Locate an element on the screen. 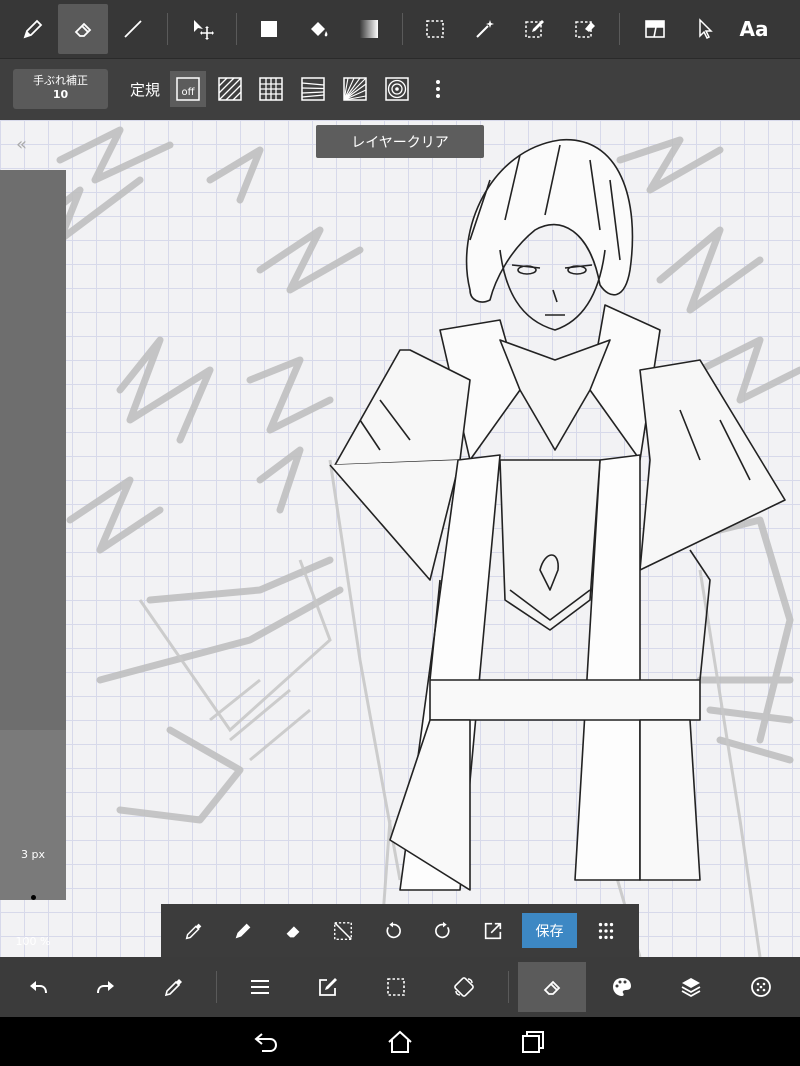 The width and height of the screenshot is (800, 1066). pen-tool-button is located at coordinates (33, 29).